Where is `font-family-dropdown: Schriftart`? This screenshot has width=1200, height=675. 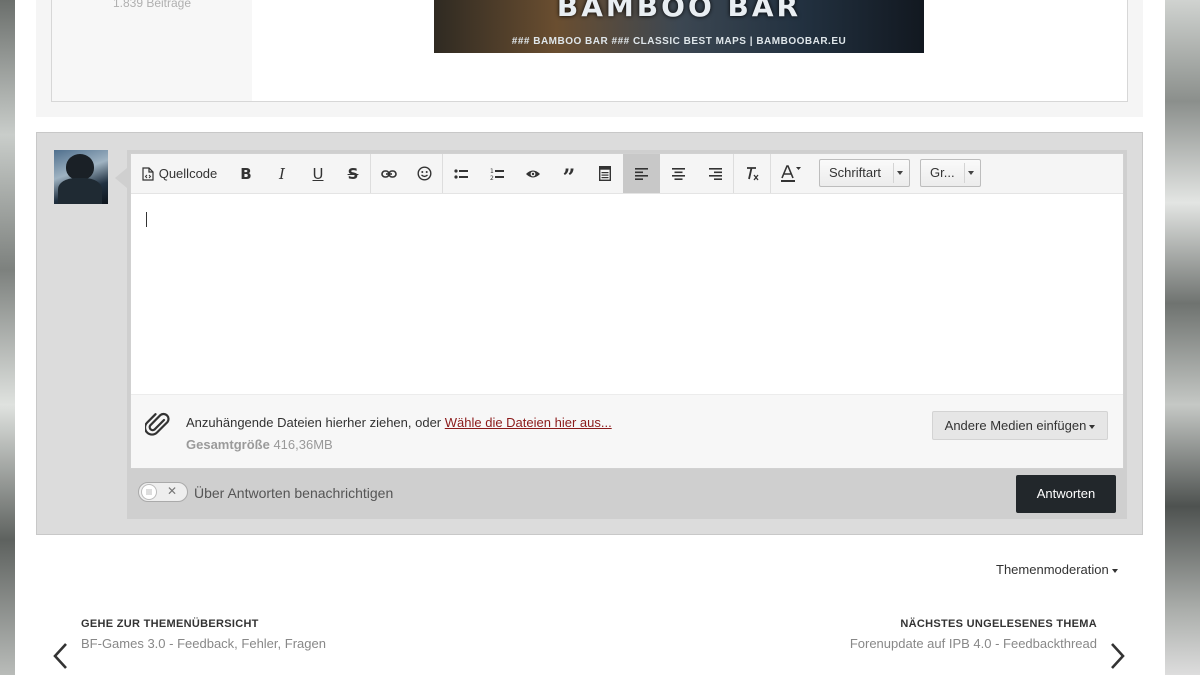 font-family-dropdown: Schriftart is located at coordinates (864, 173).